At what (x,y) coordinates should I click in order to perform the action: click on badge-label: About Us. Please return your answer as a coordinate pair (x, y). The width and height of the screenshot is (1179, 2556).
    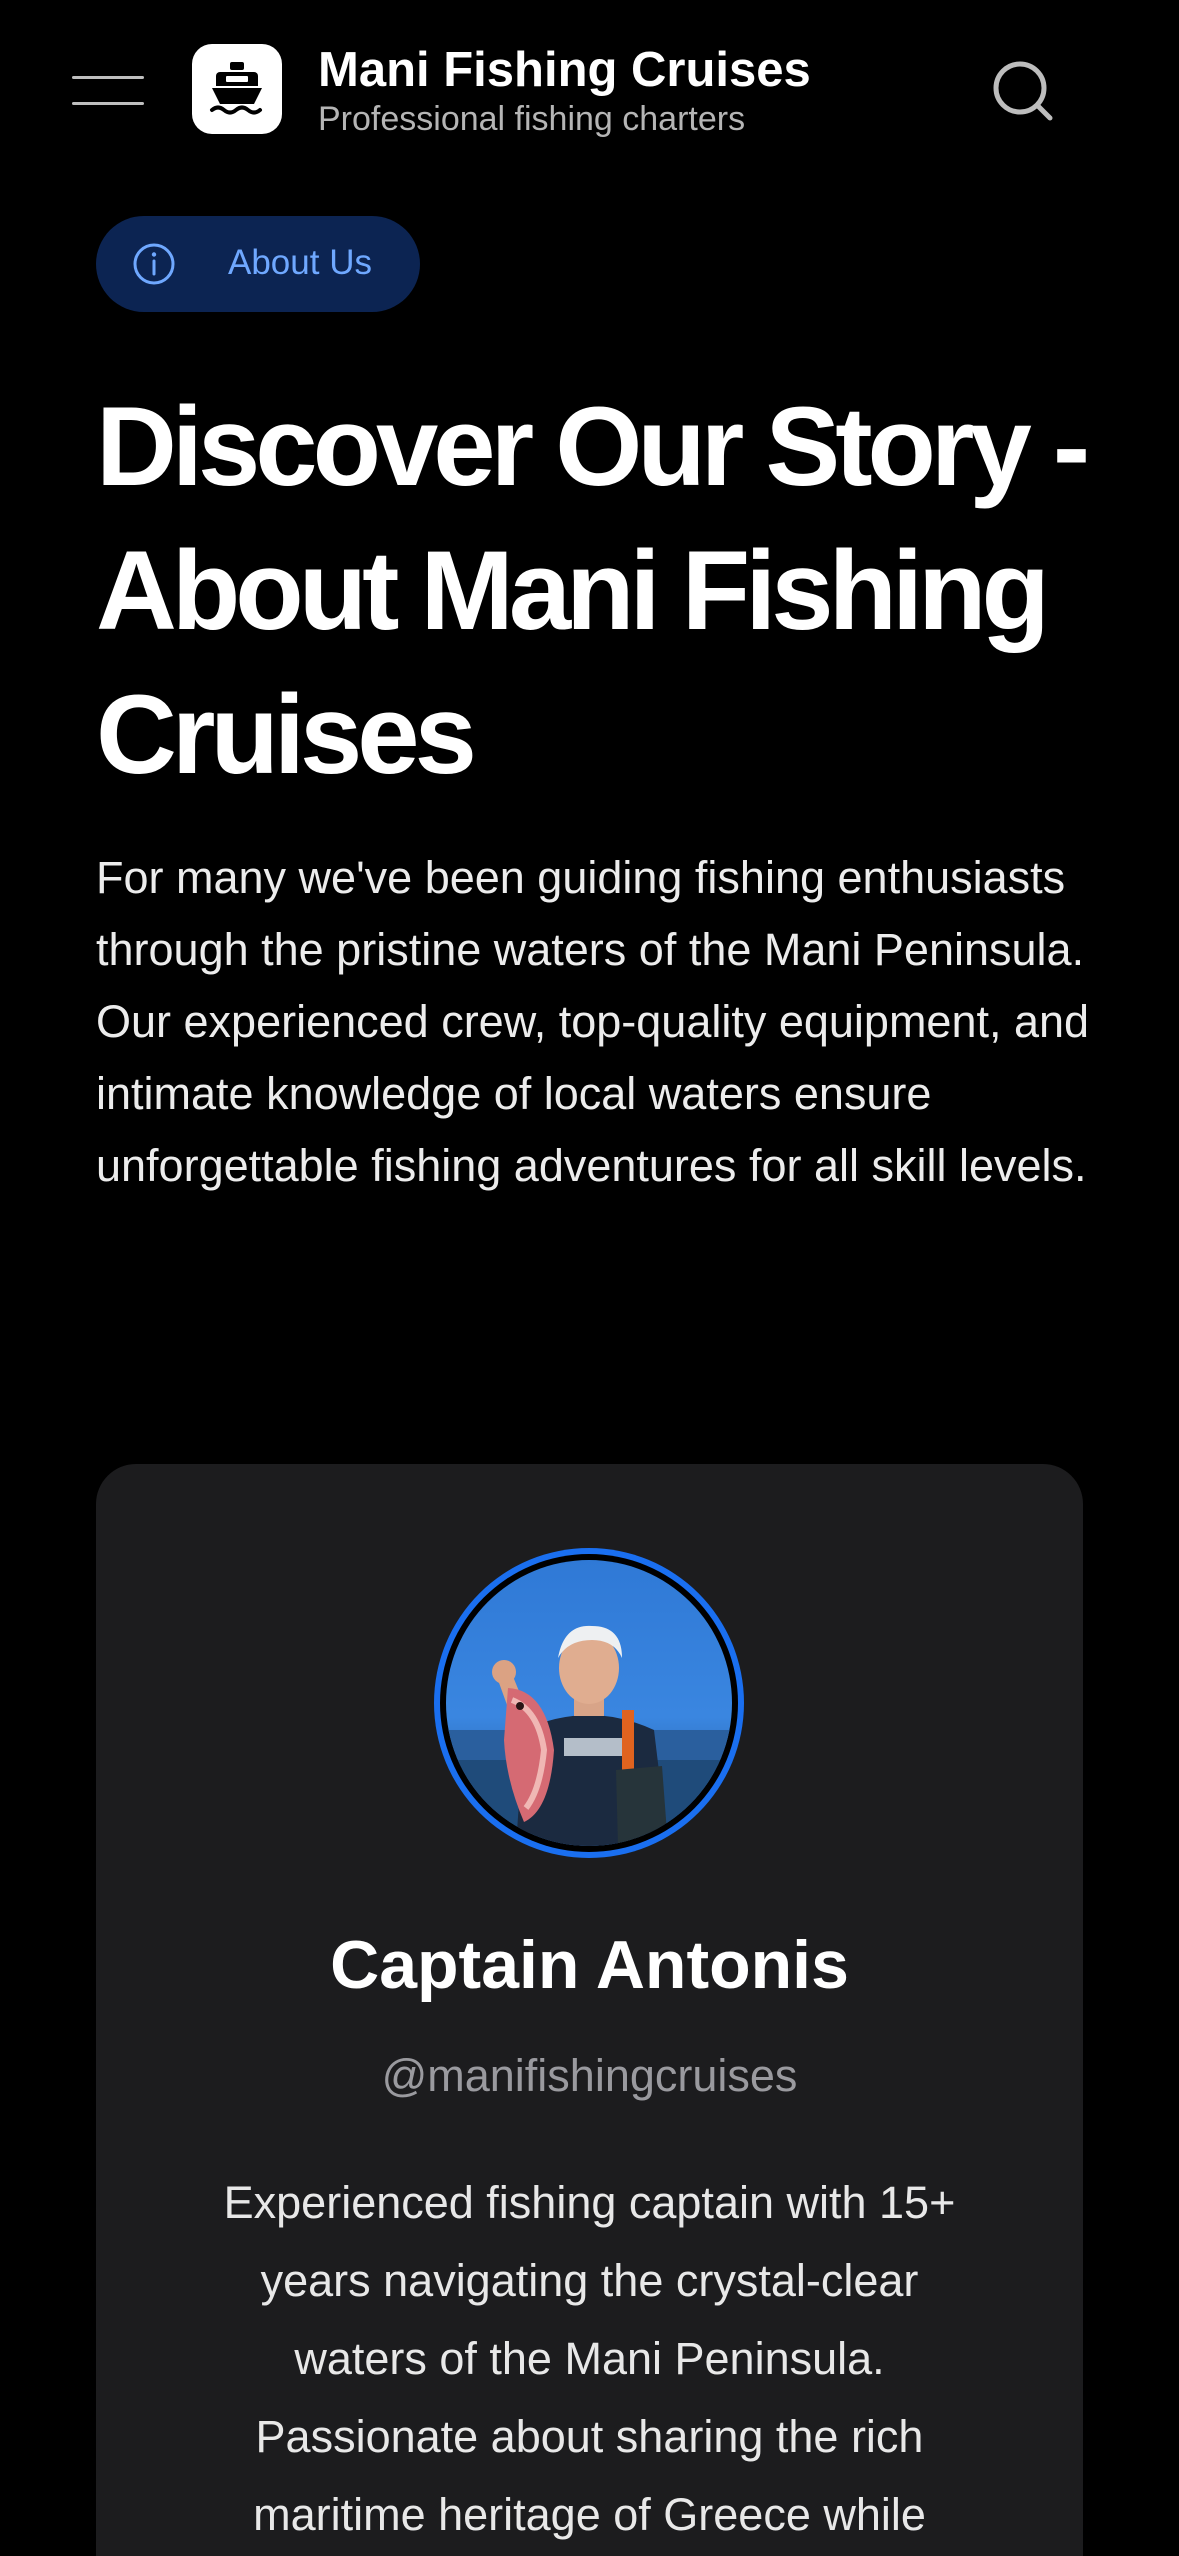
    Looking at the image, I should click on (300, 262).